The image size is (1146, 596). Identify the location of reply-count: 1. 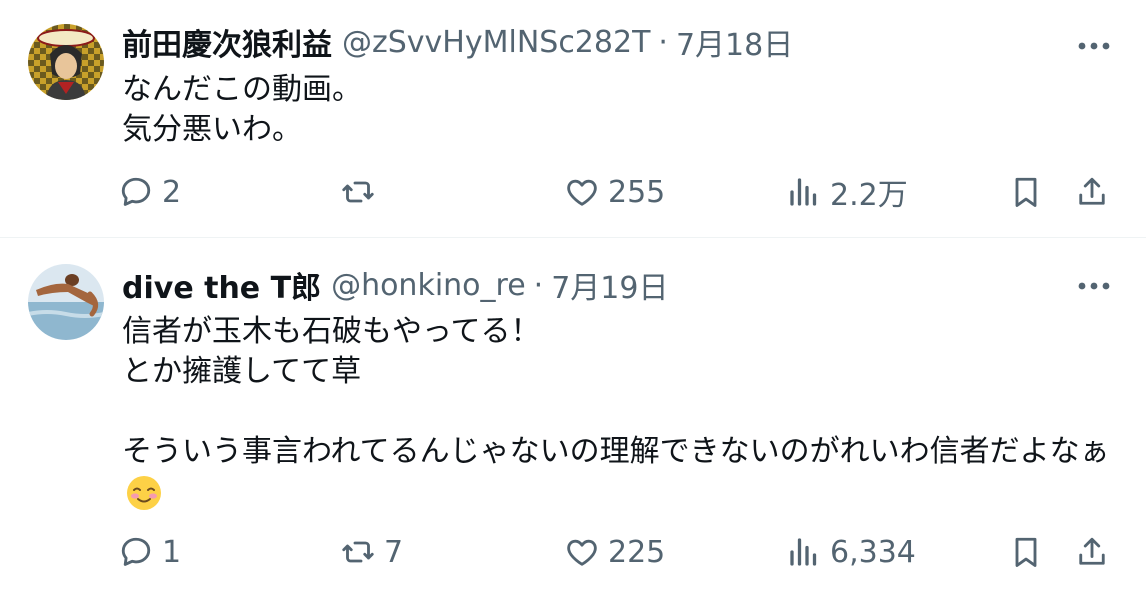
(172, 552).